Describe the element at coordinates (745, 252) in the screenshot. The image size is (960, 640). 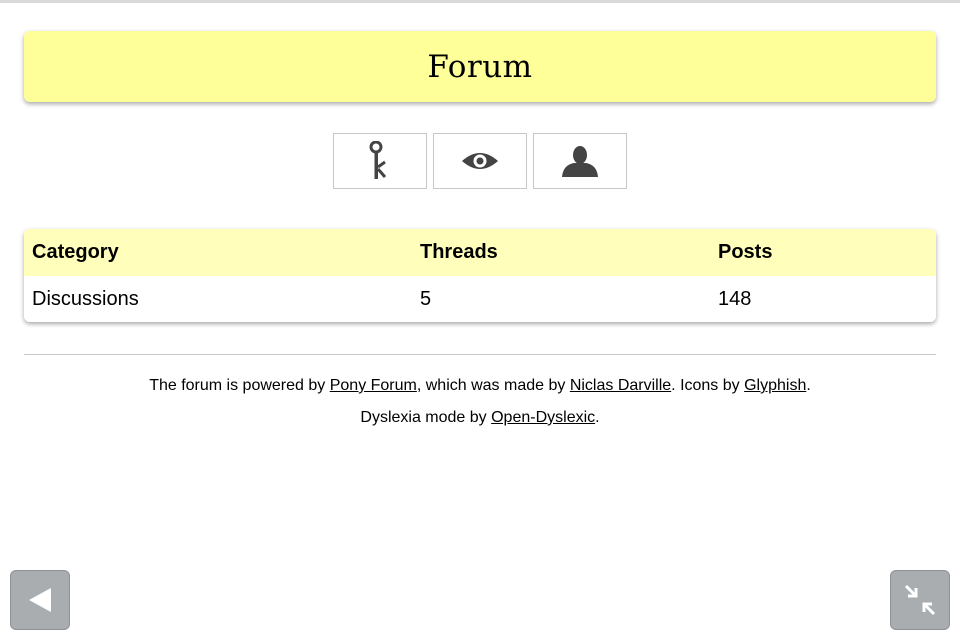
I see `column-header-posts: Posts` at that location.